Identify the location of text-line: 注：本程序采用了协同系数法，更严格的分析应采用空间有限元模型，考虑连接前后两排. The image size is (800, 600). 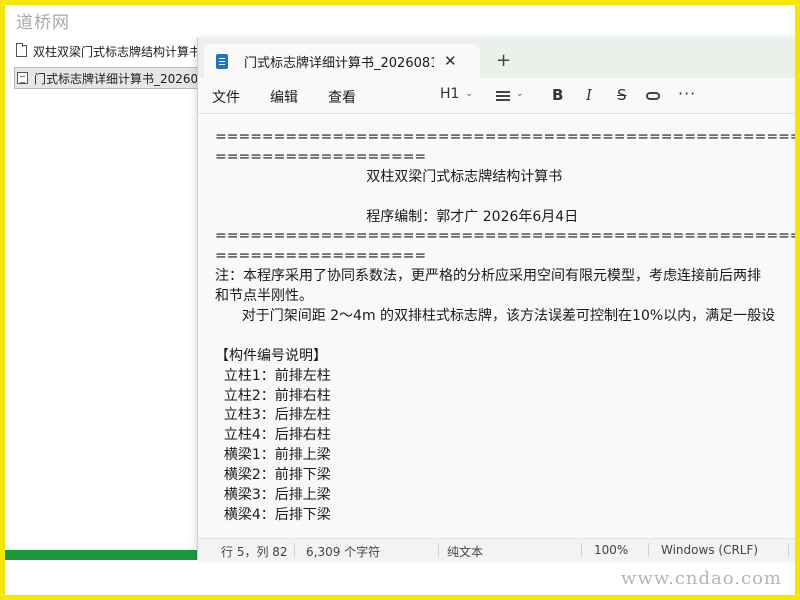
(488, 276).